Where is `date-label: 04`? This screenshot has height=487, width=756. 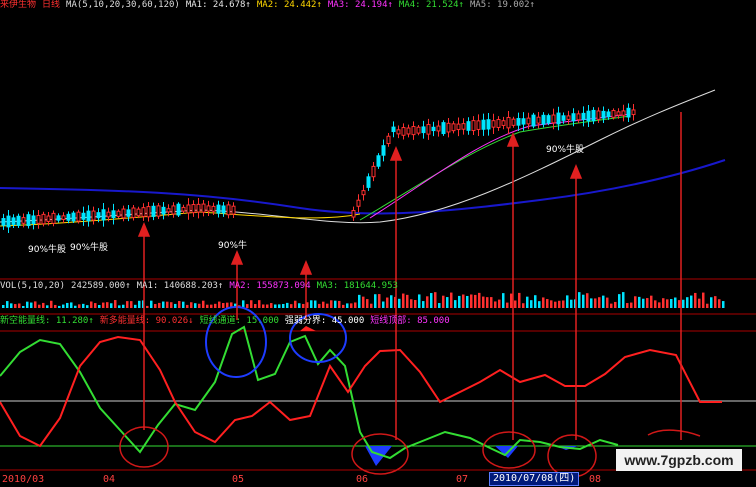
date-label: 04 is located at coordinates (109, 479).